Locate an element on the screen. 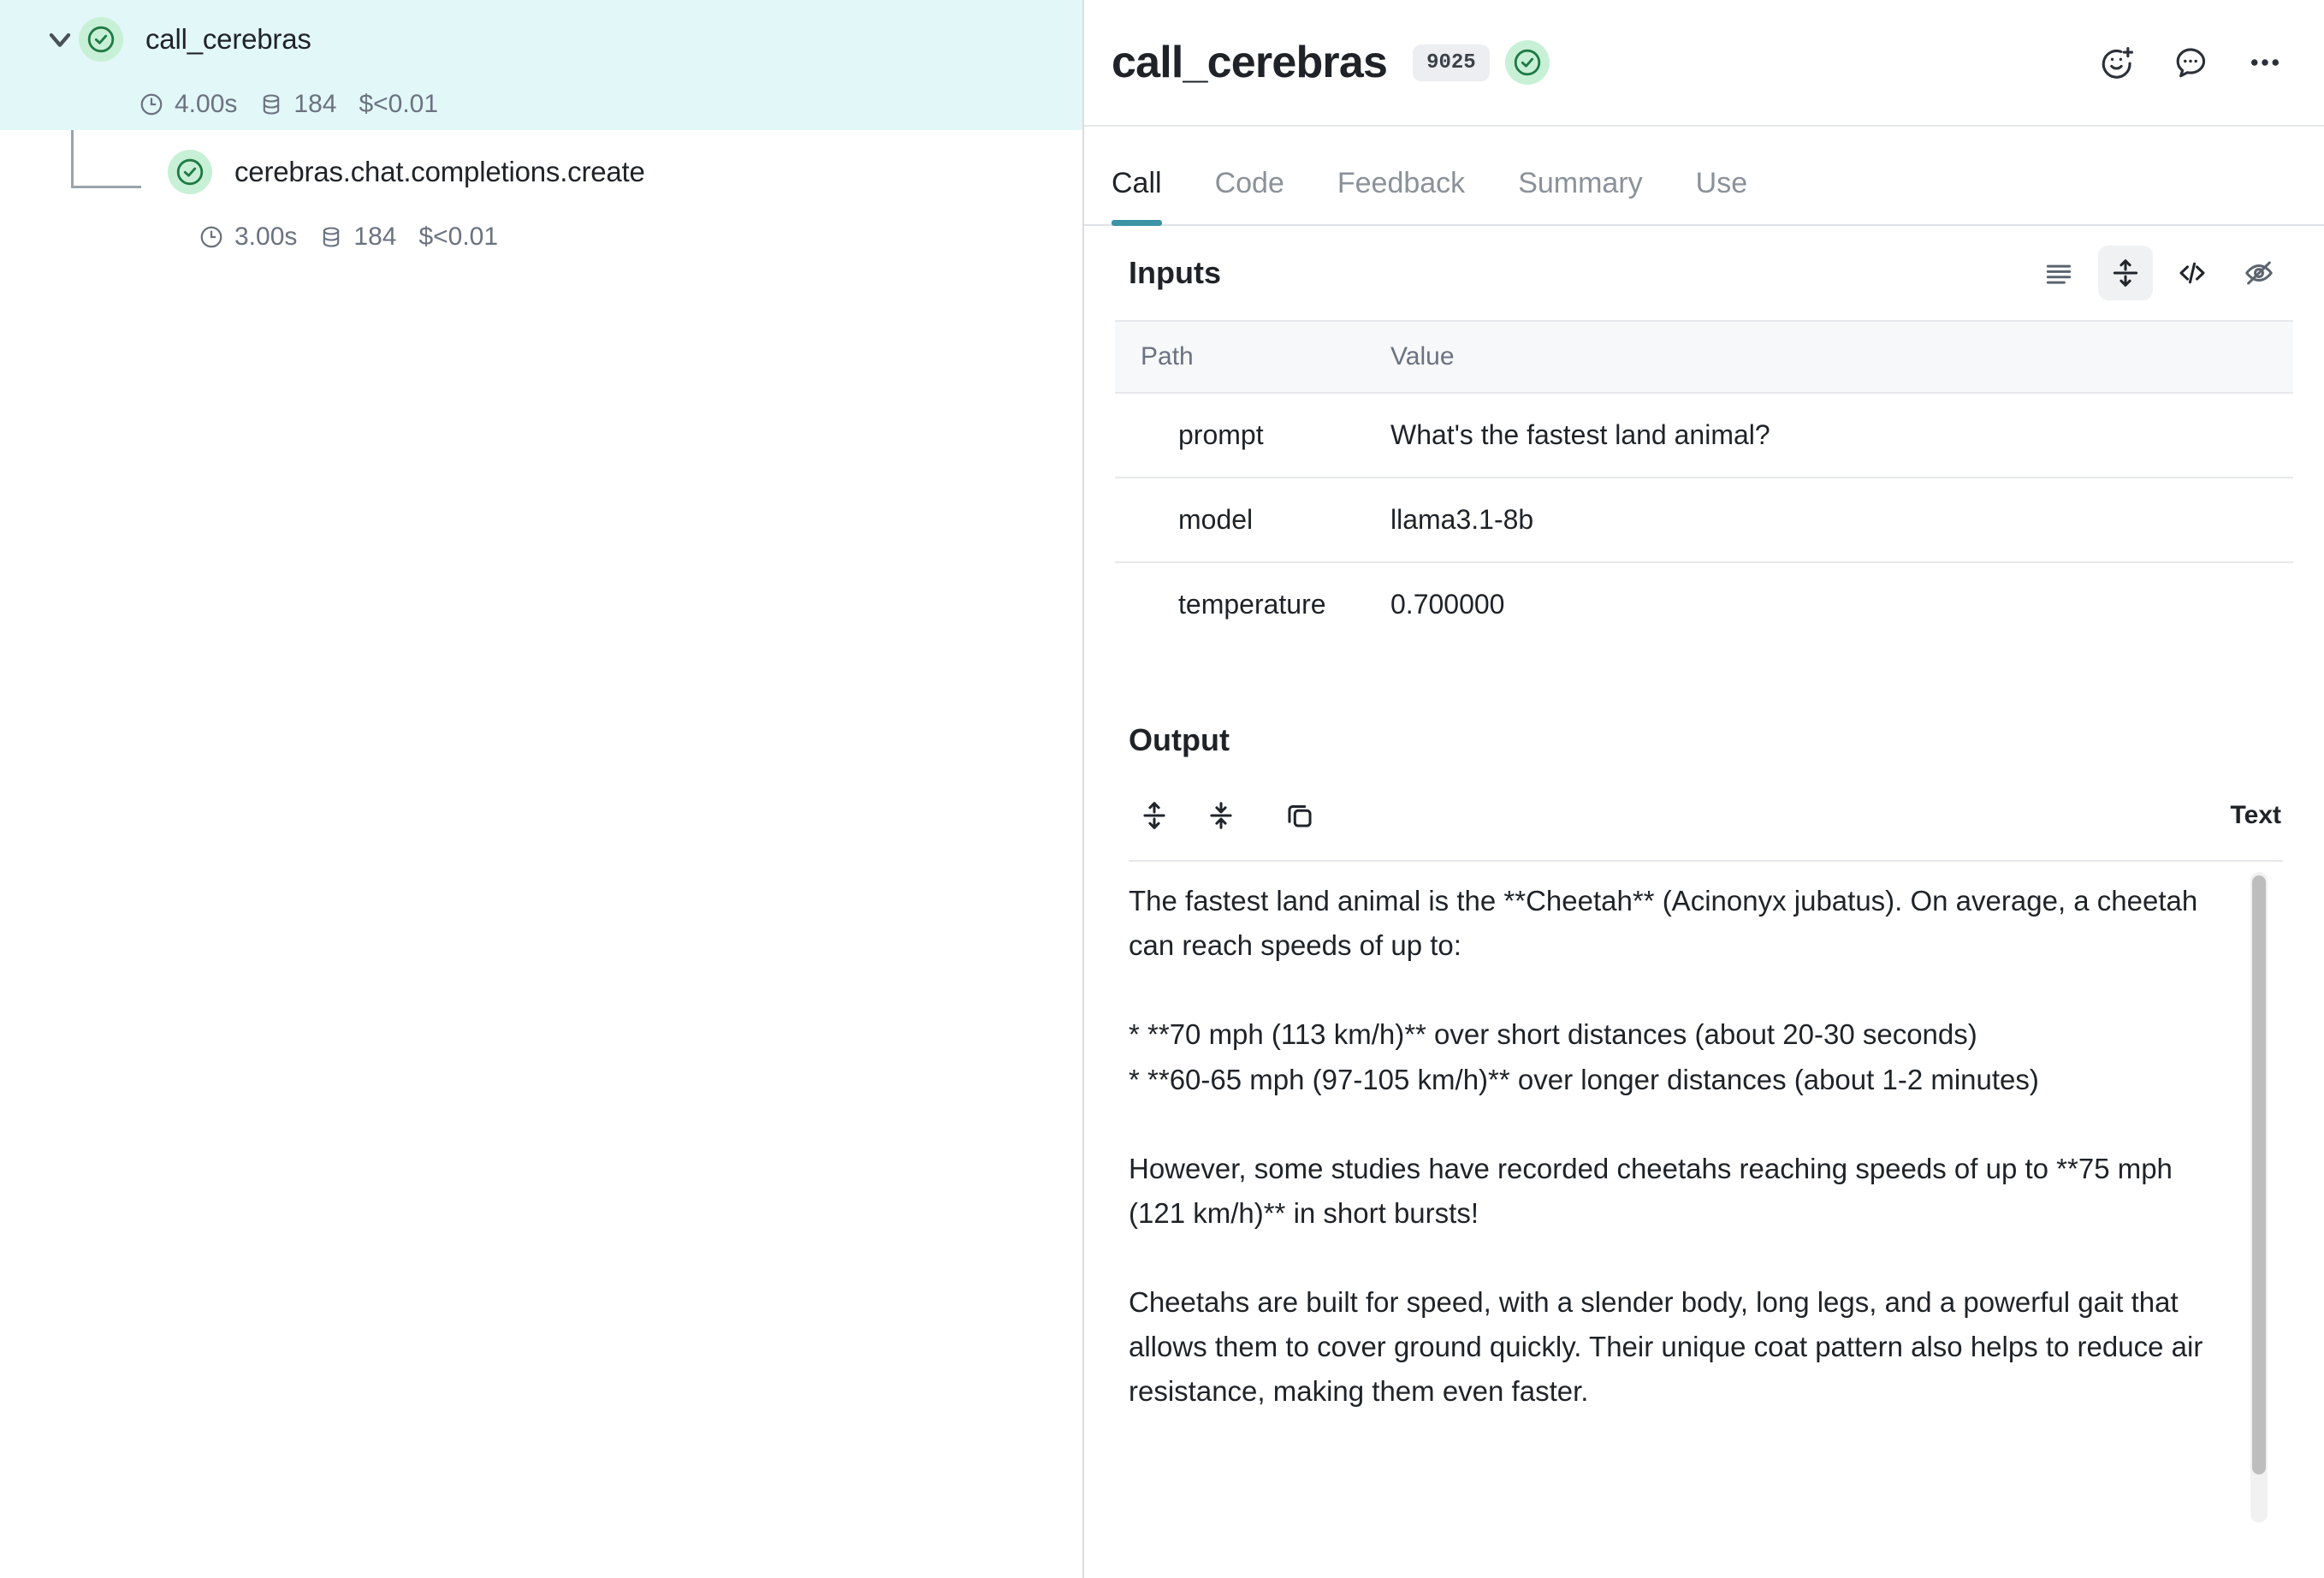 This screenshot has height=1578, width=2324. copy-icon is located at coordinates (1299, 815).